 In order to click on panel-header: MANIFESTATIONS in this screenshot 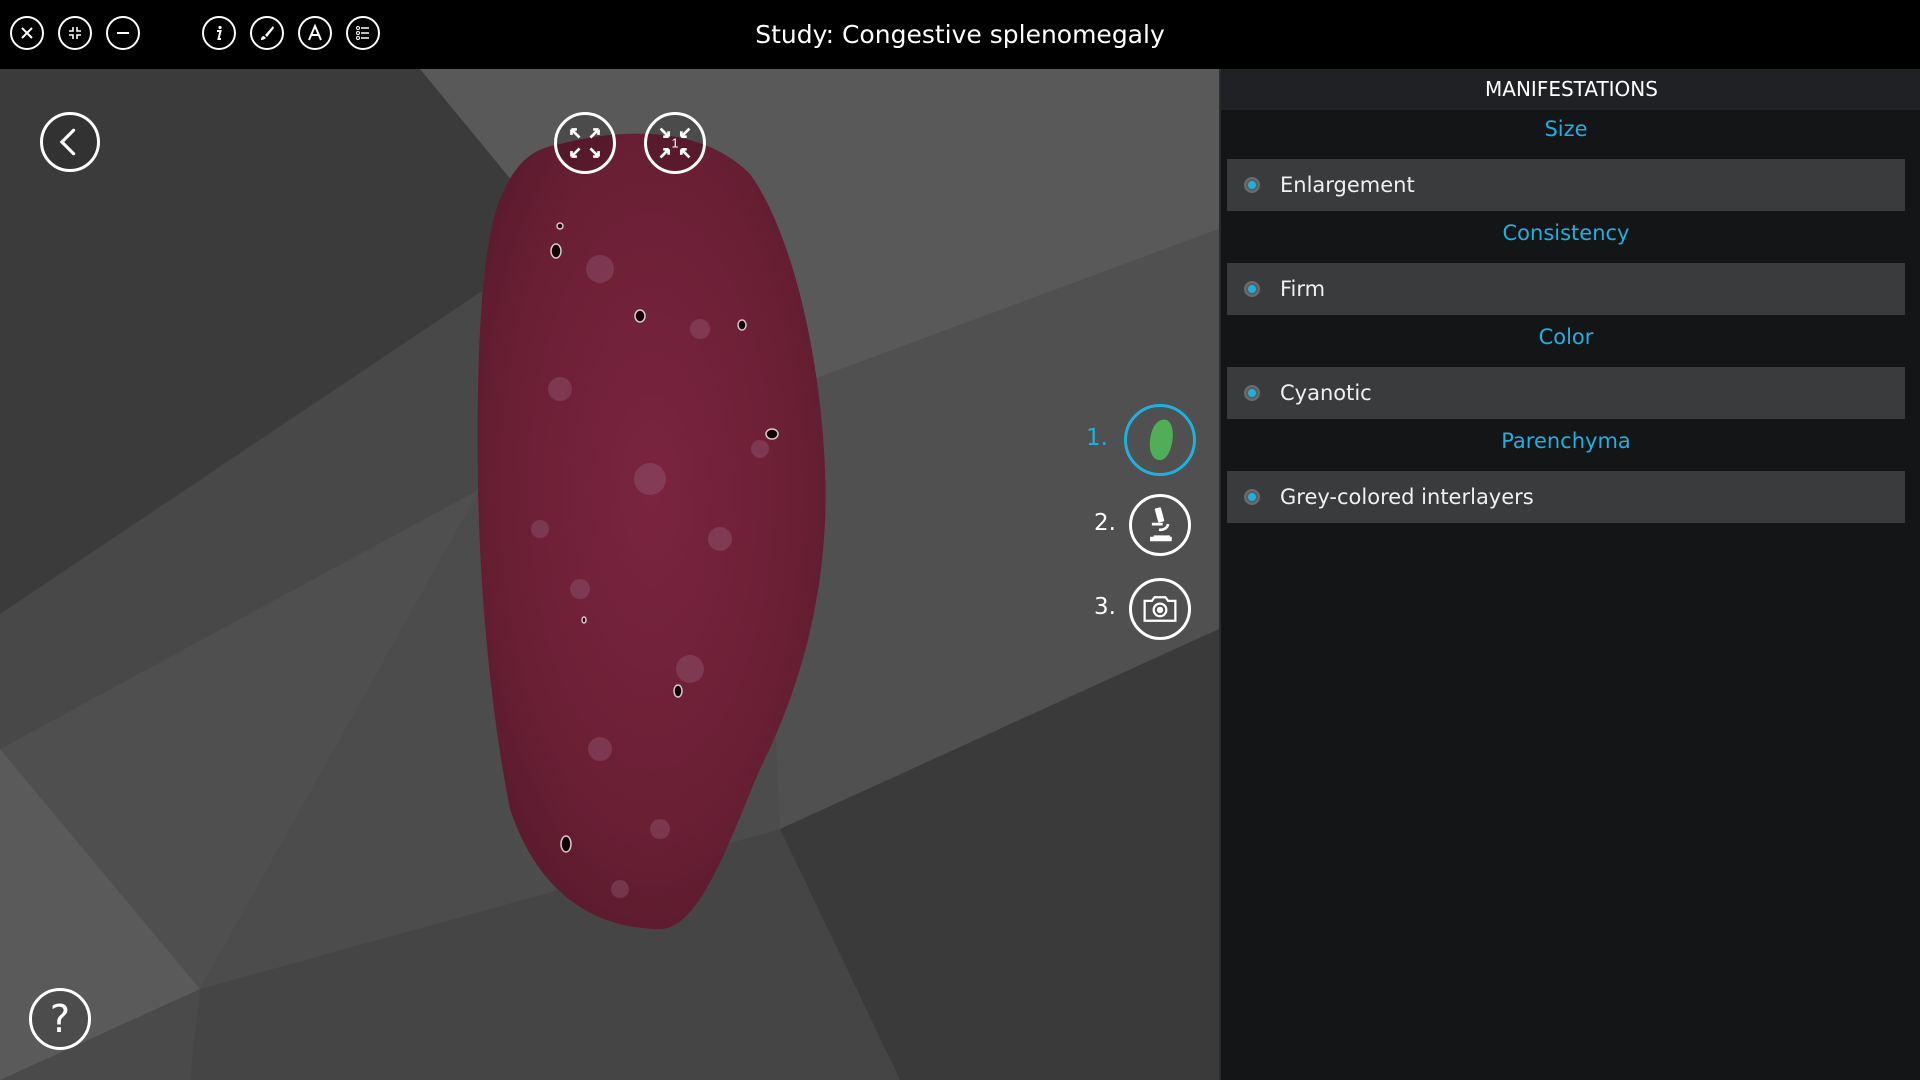, I will do `click(1570, 89)`.